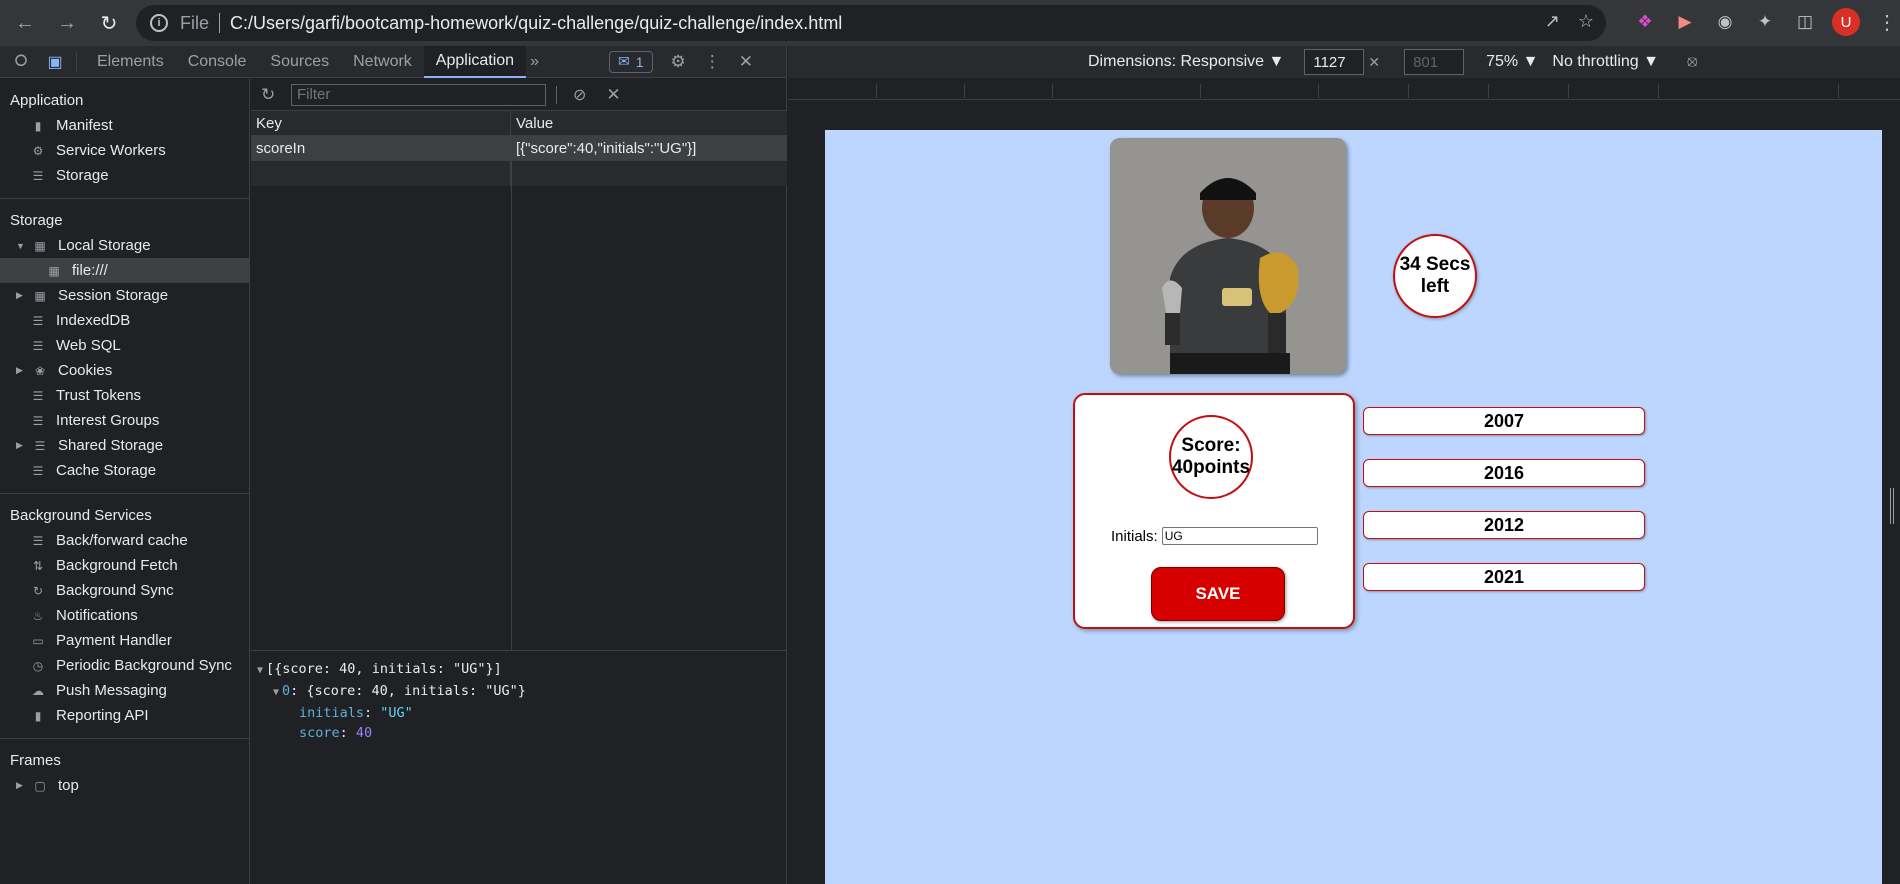 The width and height of the screenshot is (1900, 884). Describe the element at coordinates (382, 62) in the screenshot. I see `tab-network: Network` at that location.